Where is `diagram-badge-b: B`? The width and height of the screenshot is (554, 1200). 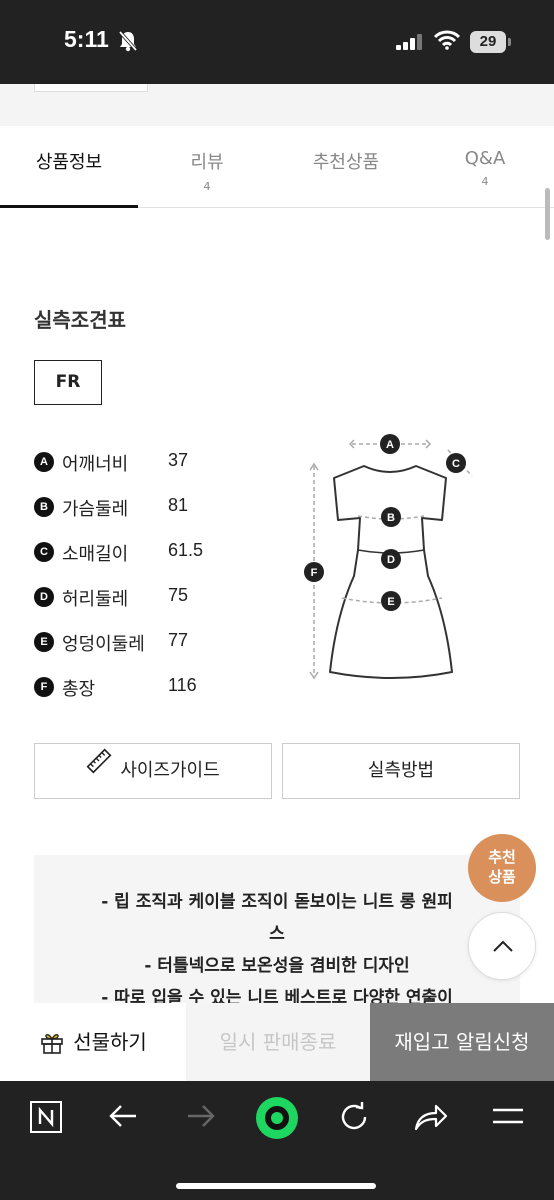 diagram-badge-b: B is located at coordinates (391, 517).